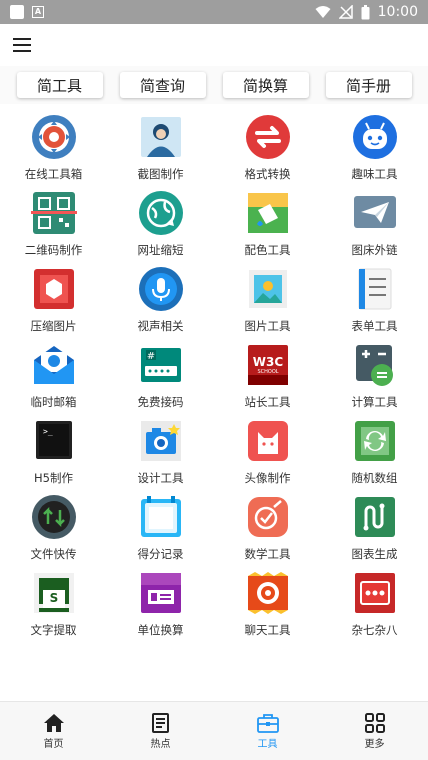  What do you see at coordinates (160, 402) in the screenshot?
I see `tool-label: 免费接码` at bounding box center [160, 402].